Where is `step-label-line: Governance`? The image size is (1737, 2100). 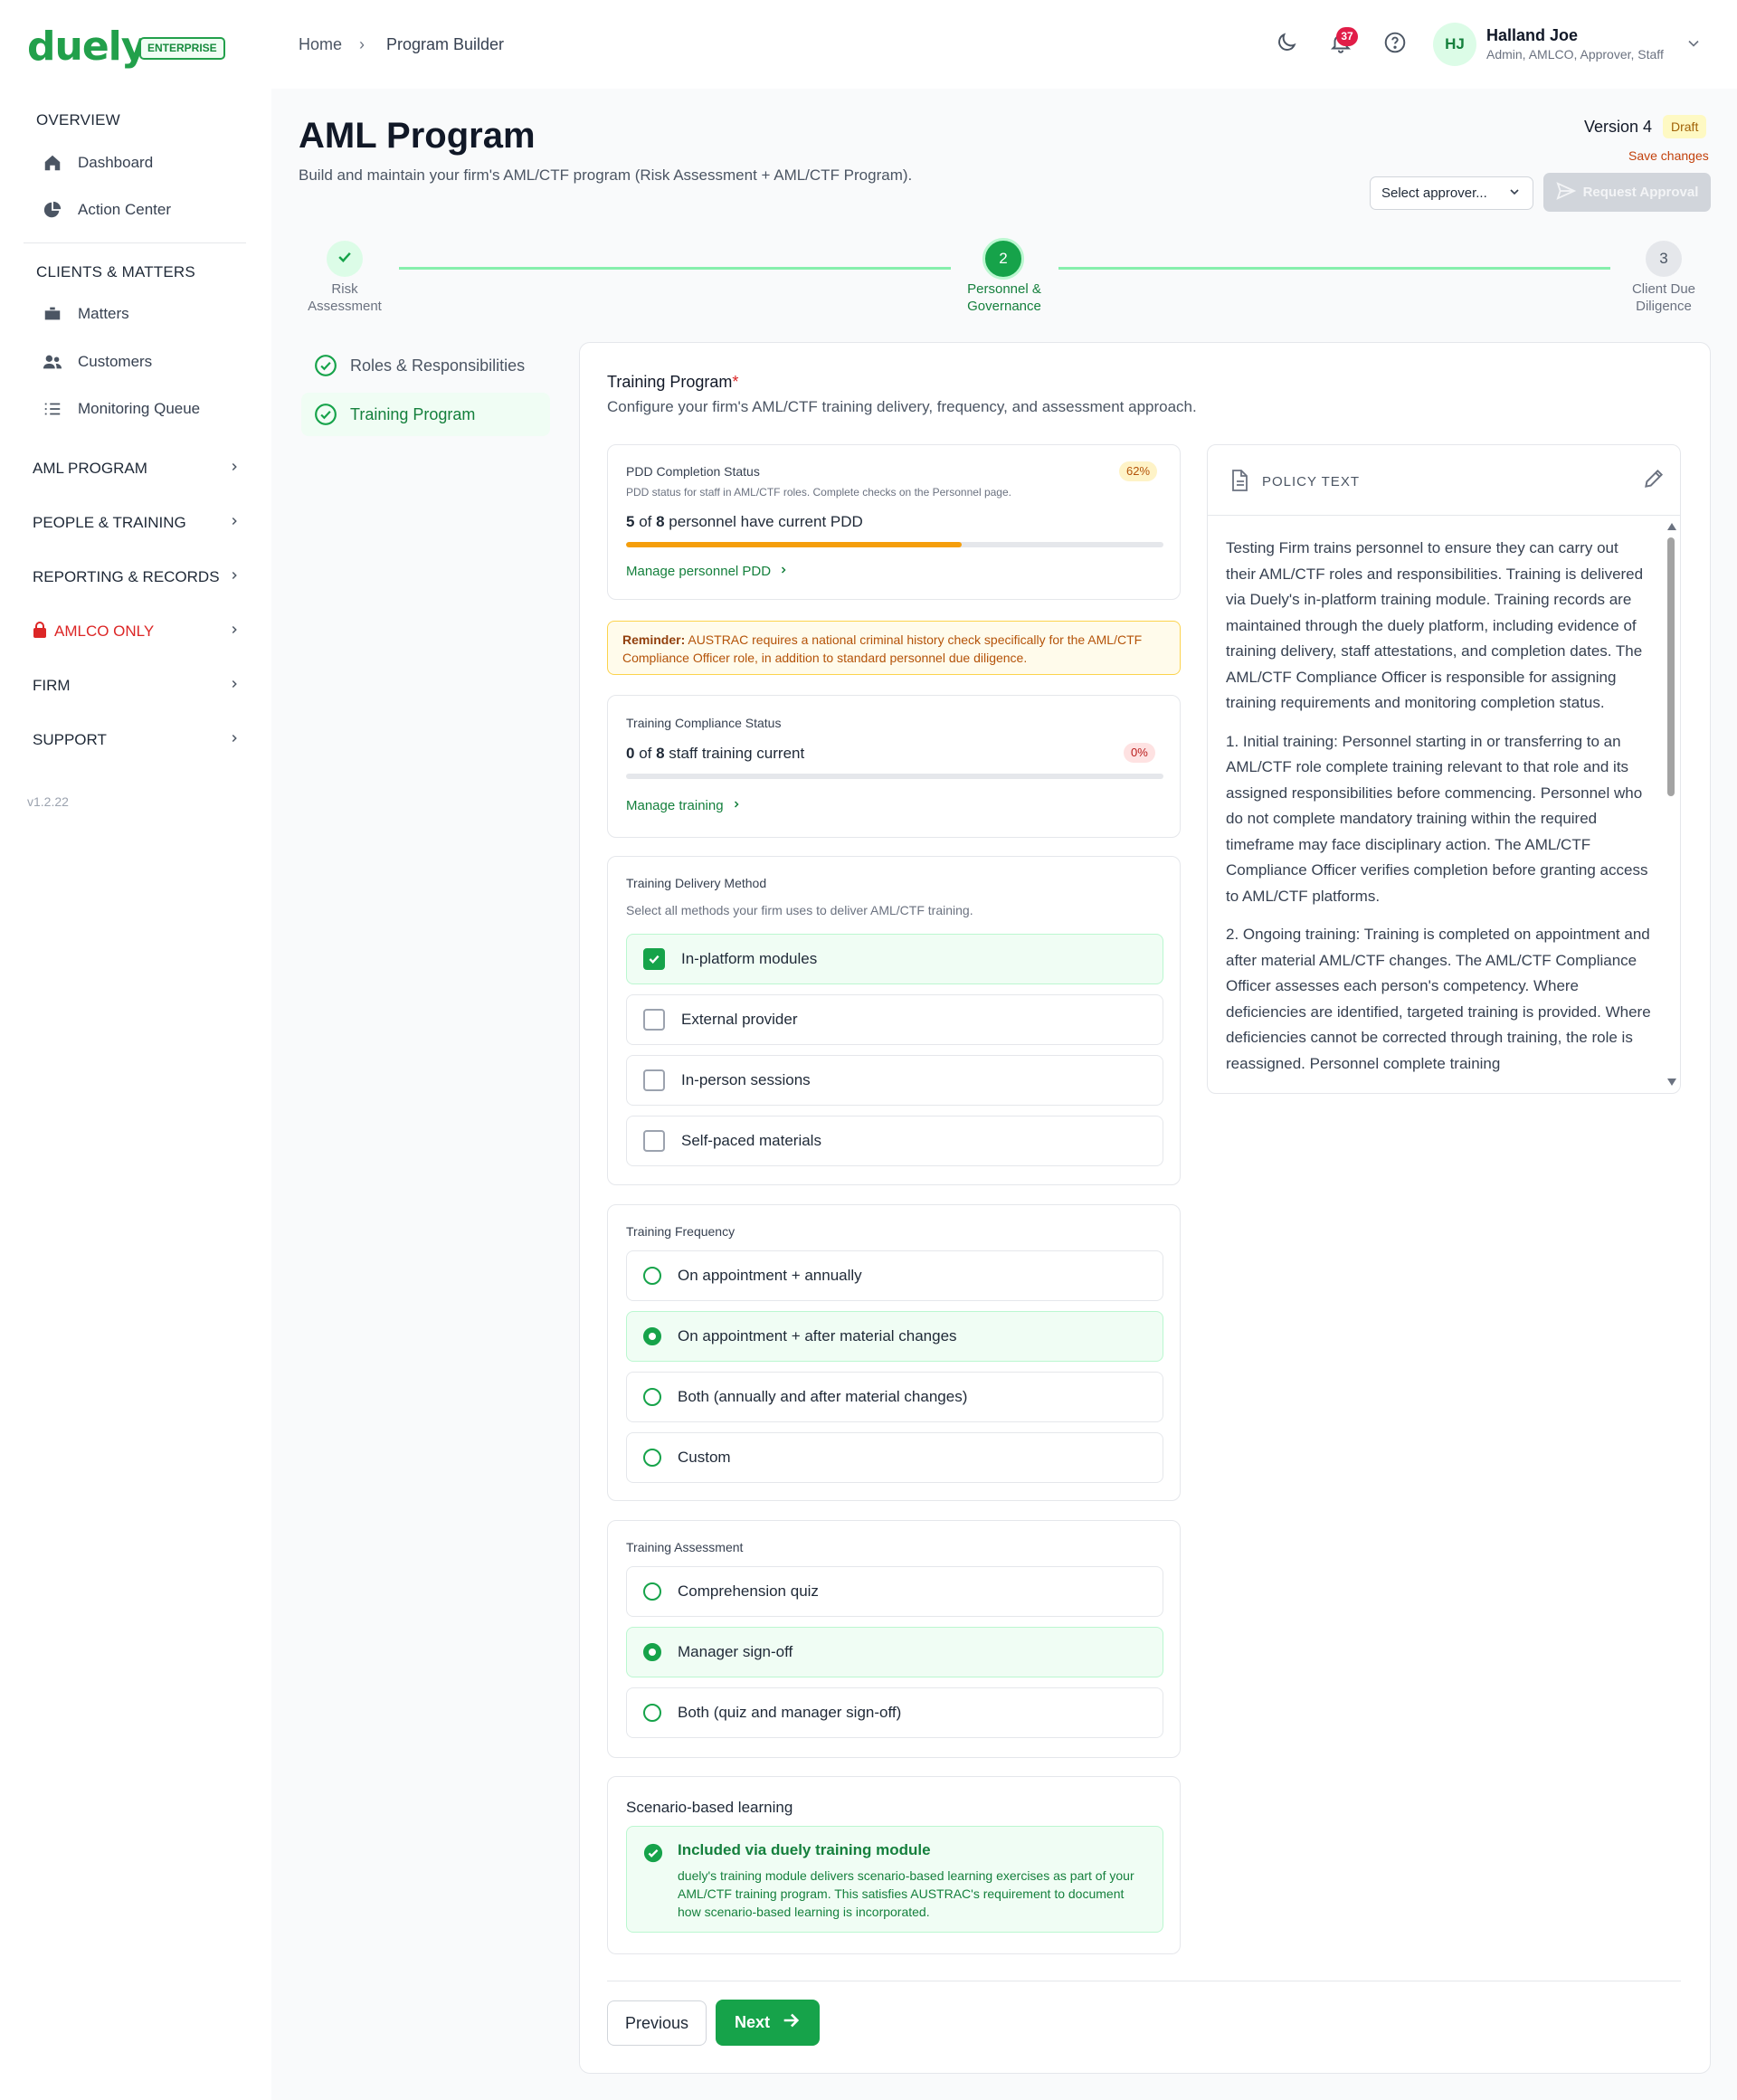 step-label-line: Governance is located at coordinates (1004, 306).